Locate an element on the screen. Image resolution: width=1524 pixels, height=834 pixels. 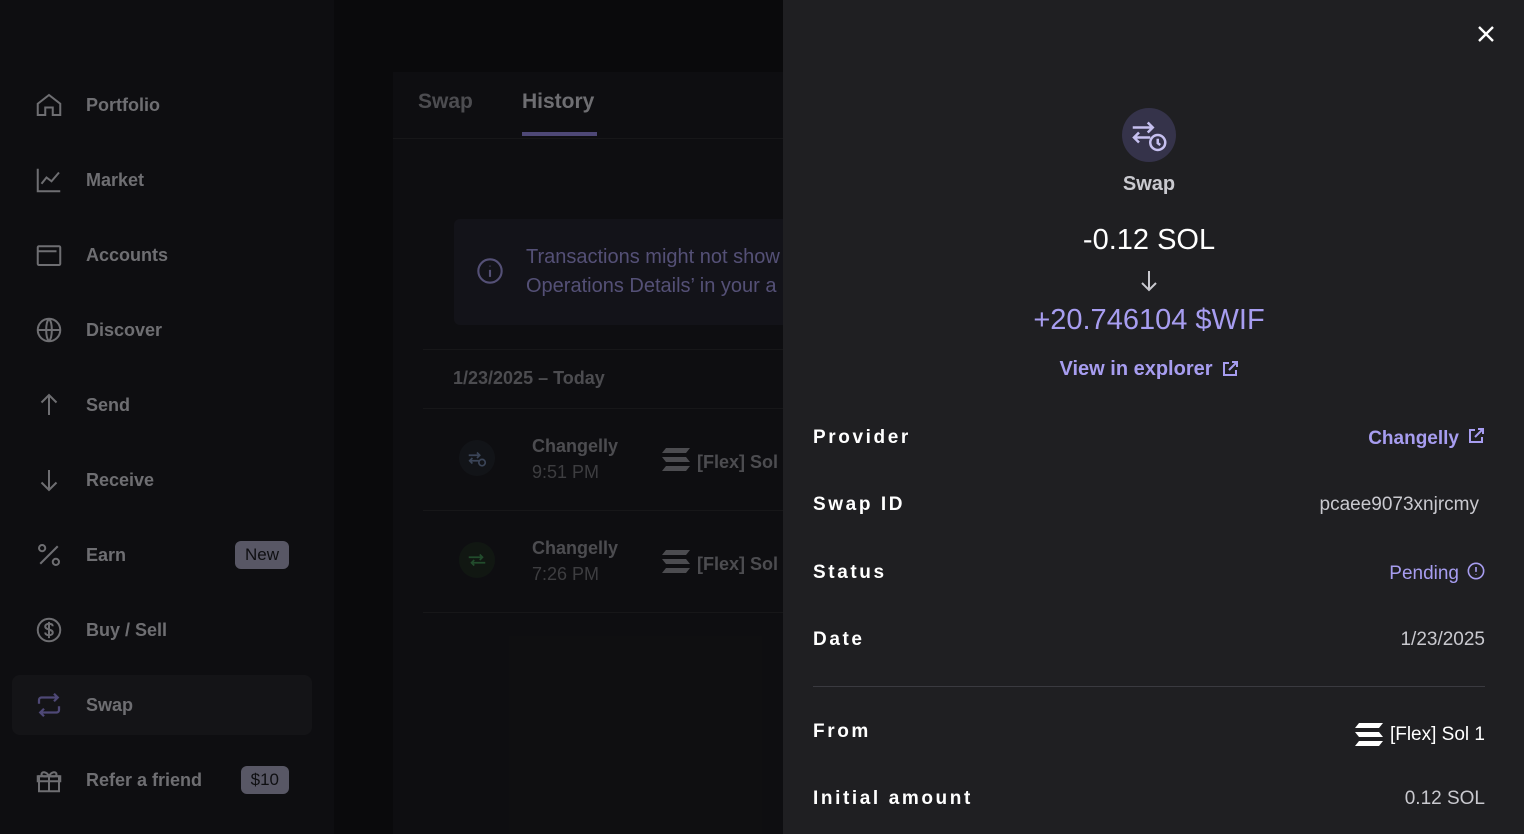
from-account: [Flex] Sol 1 is located at coordinates (1419, 735).